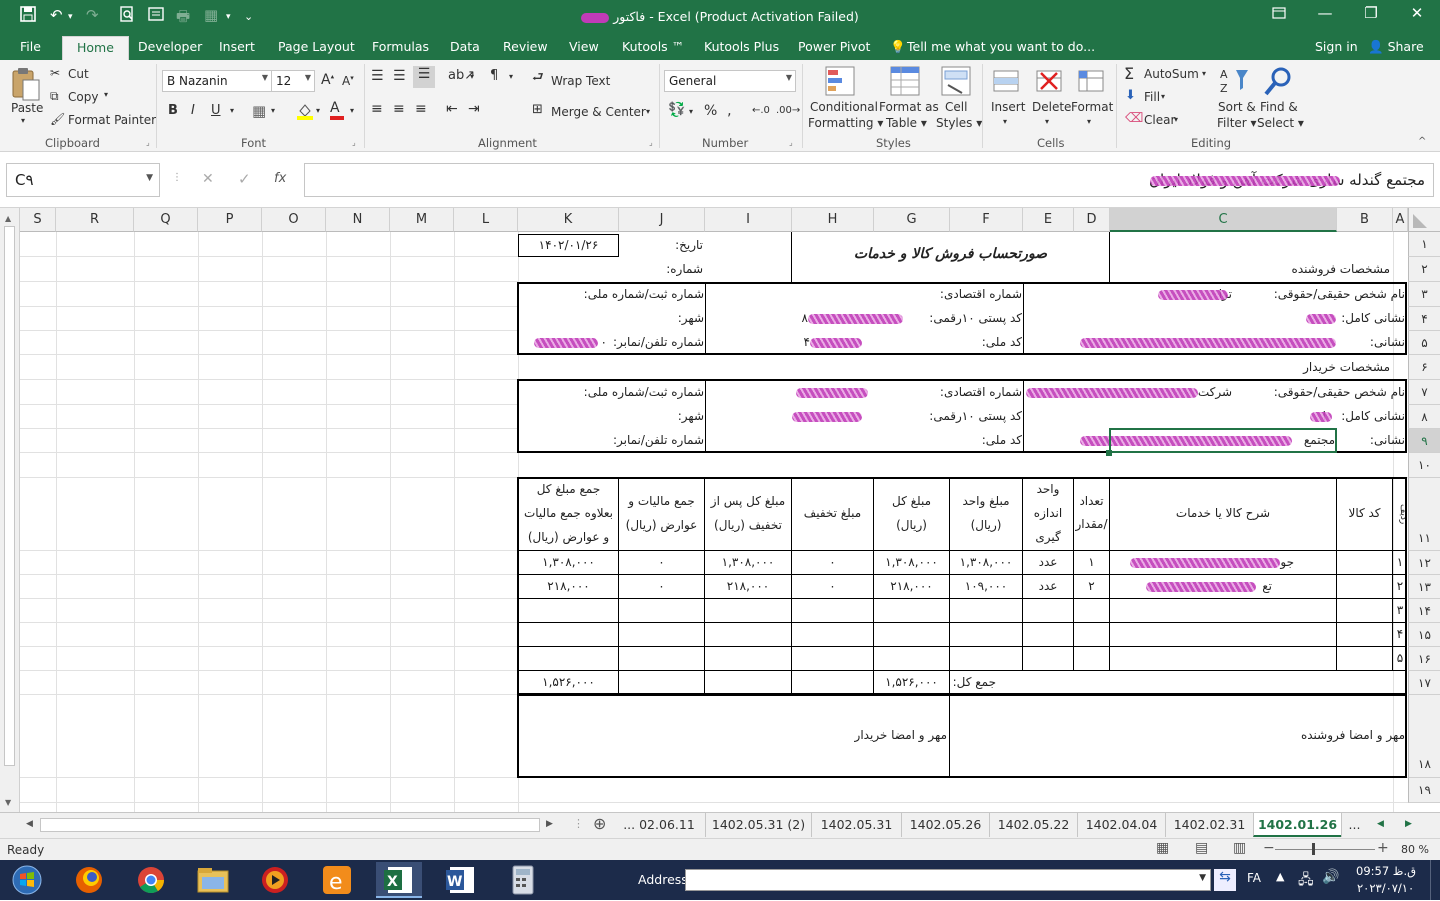 The height and width of the screenshot is (901, 1440). Describe the element at coordinates (1415, 849) in the screenshot. I see `zoom-level: 80 %` at that location.